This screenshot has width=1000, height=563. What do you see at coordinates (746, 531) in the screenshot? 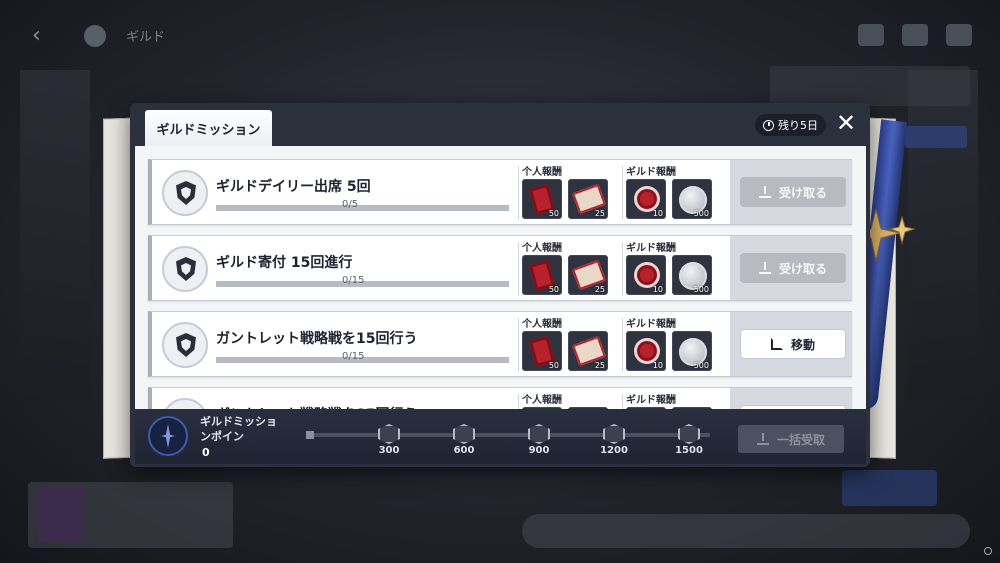
I see `chat-input` at bounding box center [746, 531].